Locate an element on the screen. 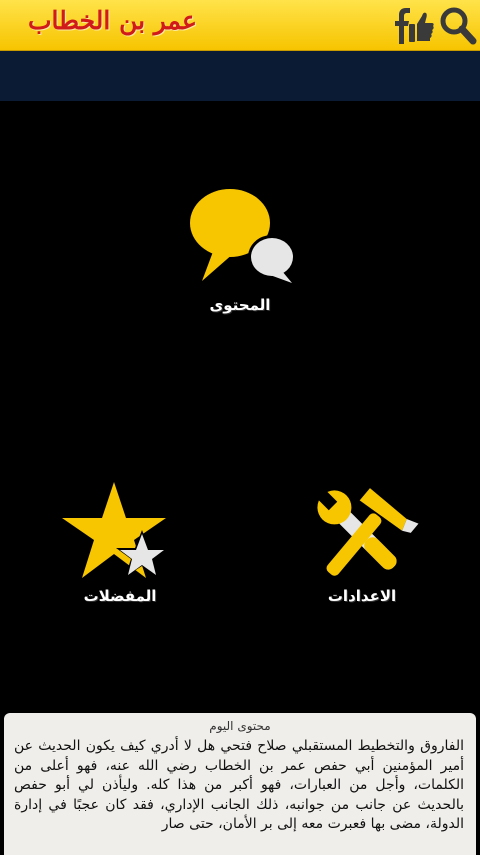 The width and height of the screenshot is (480, 855). favorites-tile: المفضلات is located at coordinates (120, 545).